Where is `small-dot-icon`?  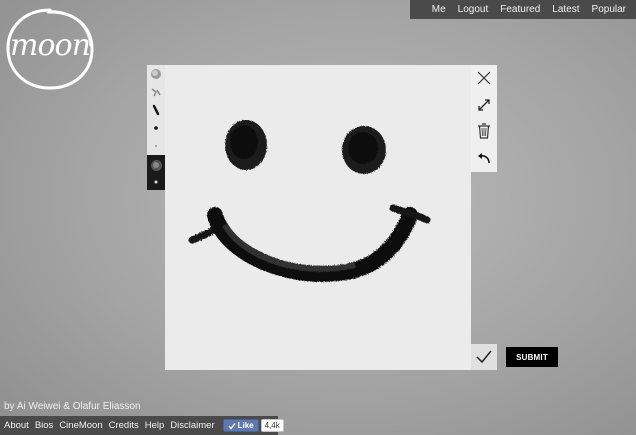 small-dot-icon is located at coordinates (156, 146).